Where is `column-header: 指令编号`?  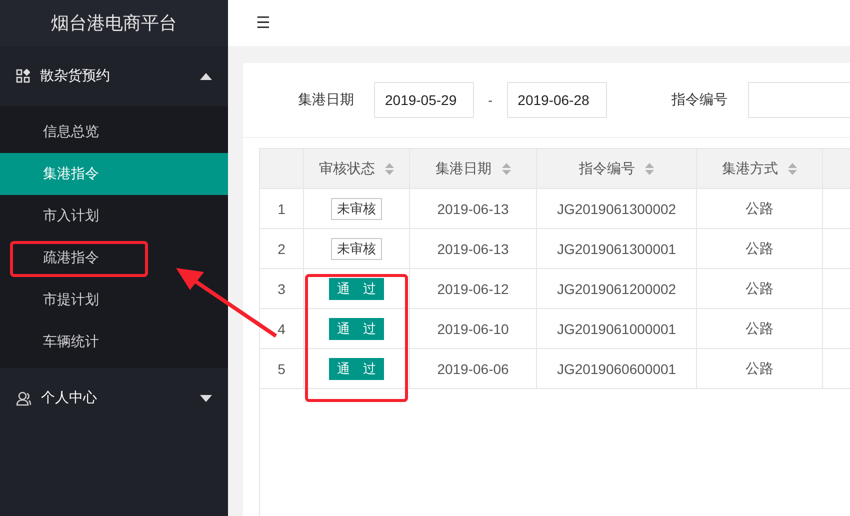 column-header: 指令编号 is located at coordinates (617, 168).